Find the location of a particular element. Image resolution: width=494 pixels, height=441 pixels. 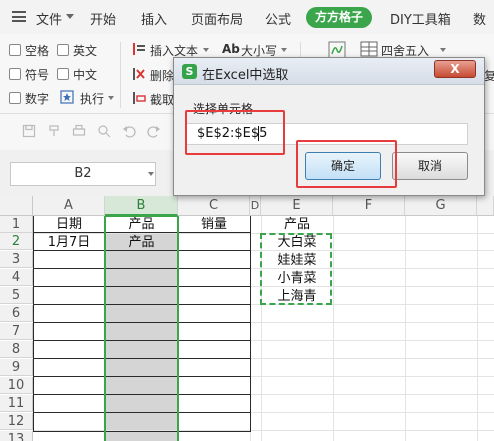

row-header-13: 13 is located at coordinates (16, 436).